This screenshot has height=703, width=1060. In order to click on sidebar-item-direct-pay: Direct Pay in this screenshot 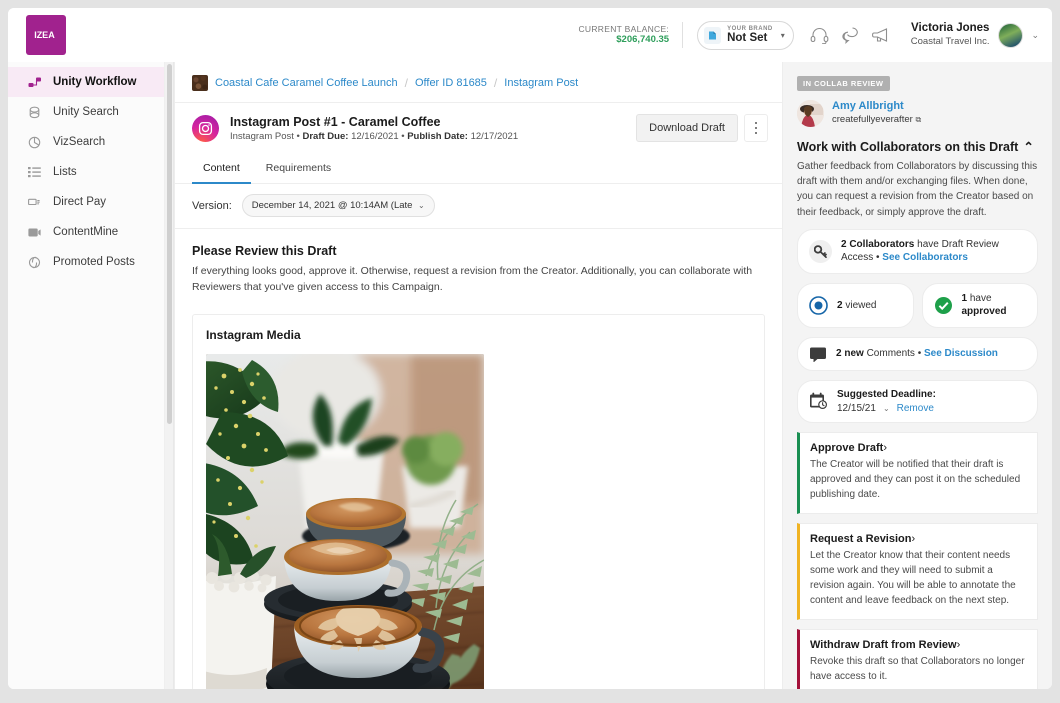, I will do `click(86, 202)`.